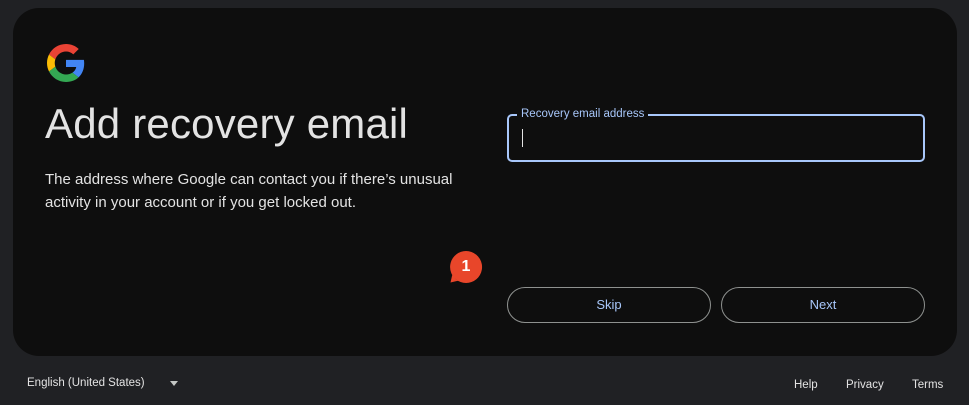  What do you see at coordinates (865, 385) in the screenshot?
I see `privacy-link: Privacy` at bounding box center [865, 385].